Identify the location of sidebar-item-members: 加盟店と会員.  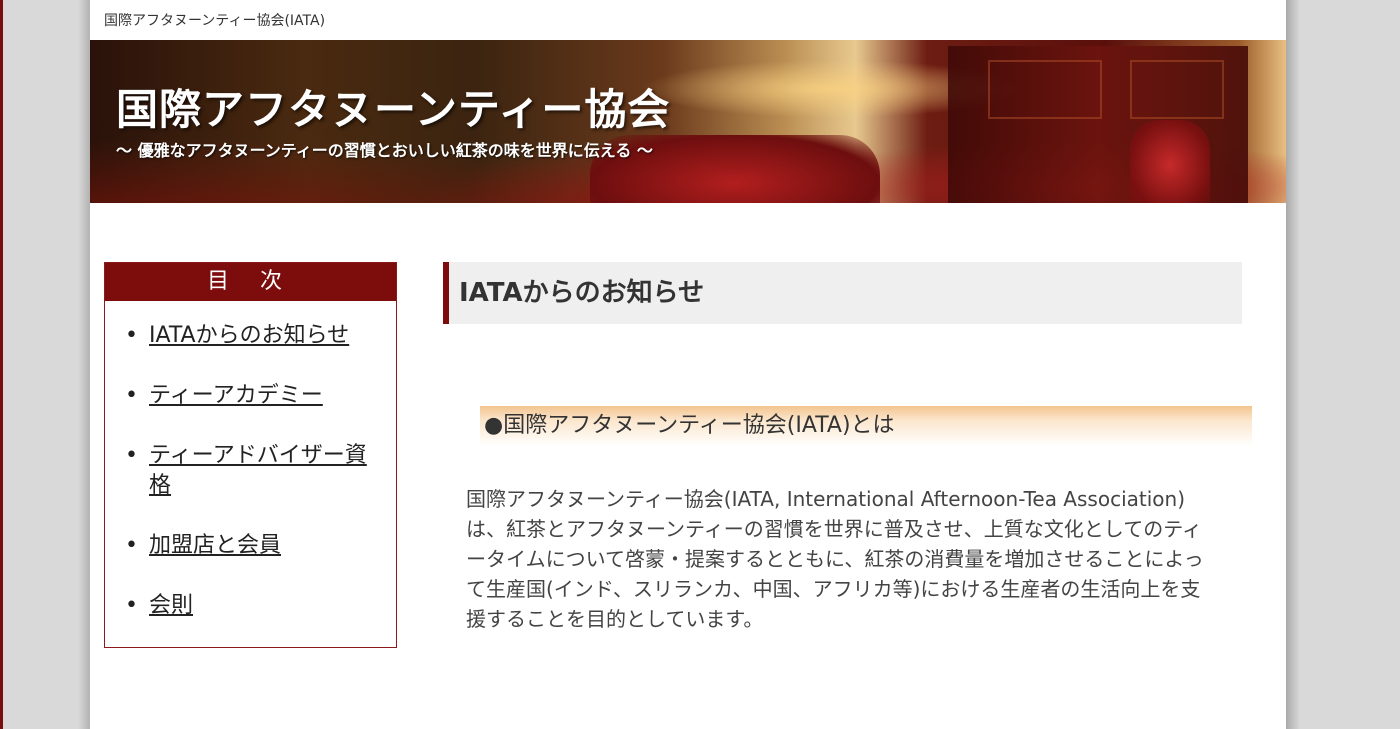
(250, 546).